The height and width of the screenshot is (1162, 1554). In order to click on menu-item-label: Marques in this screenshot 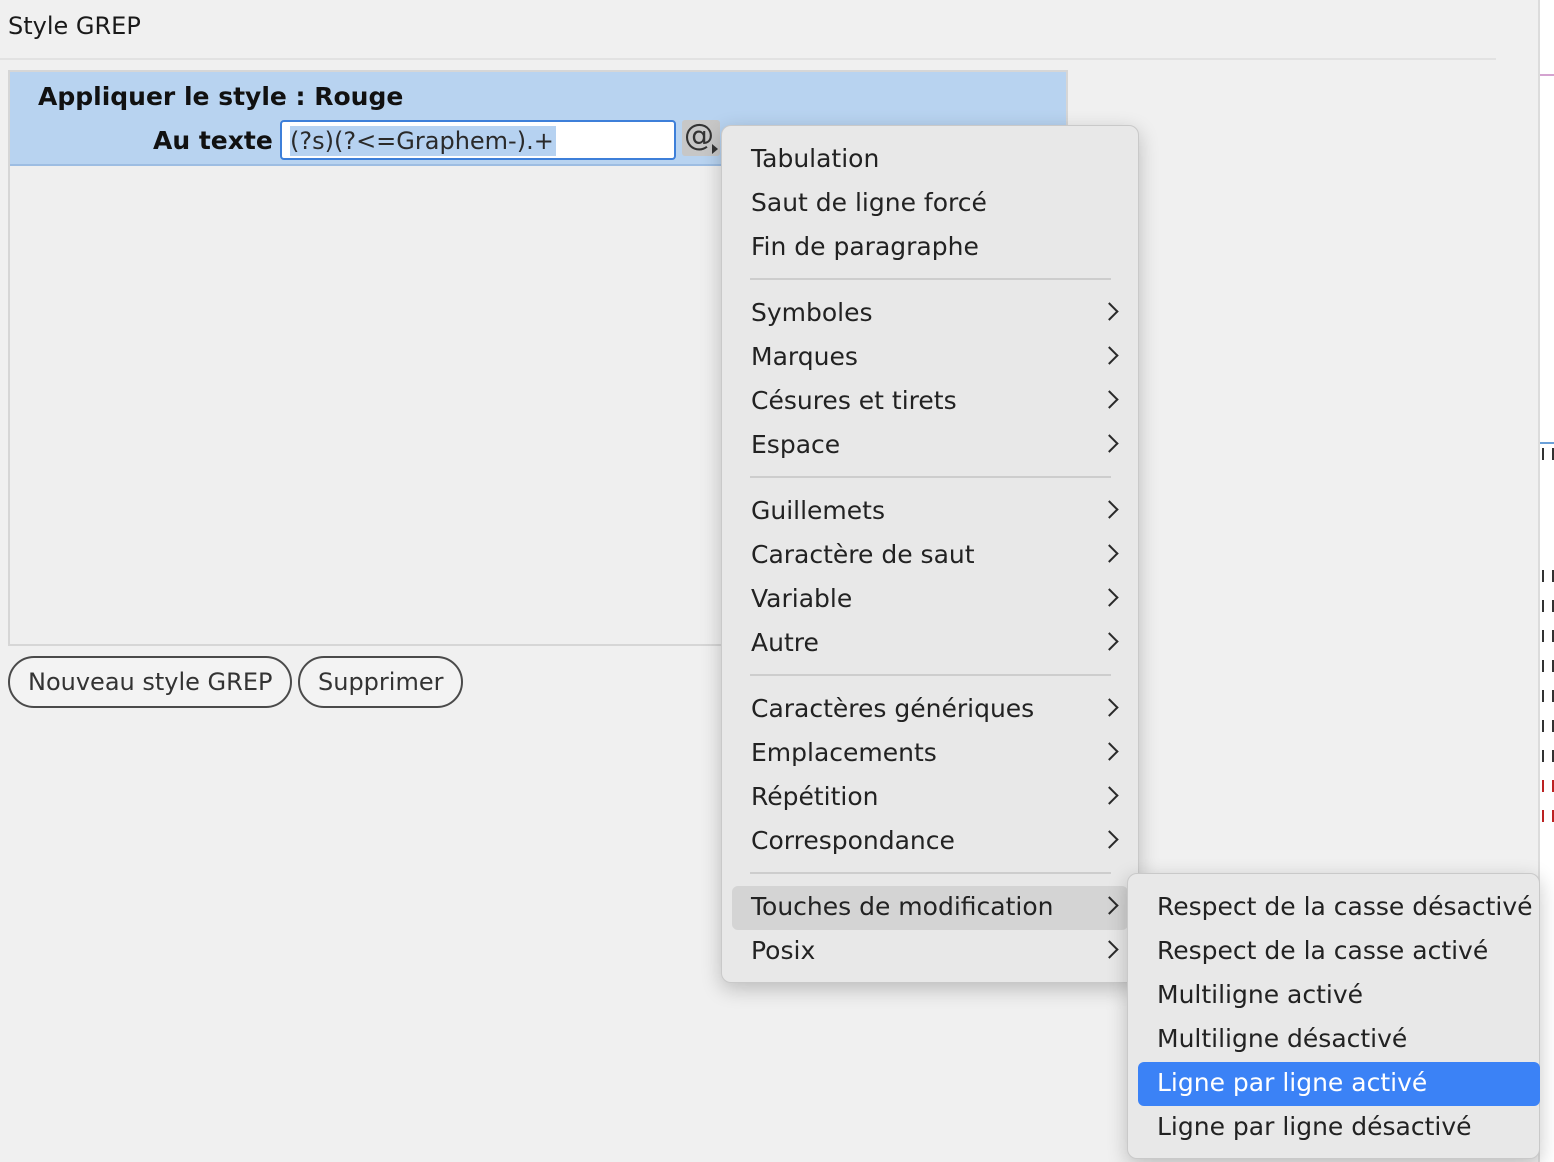, I will do `click(804, 356)`.